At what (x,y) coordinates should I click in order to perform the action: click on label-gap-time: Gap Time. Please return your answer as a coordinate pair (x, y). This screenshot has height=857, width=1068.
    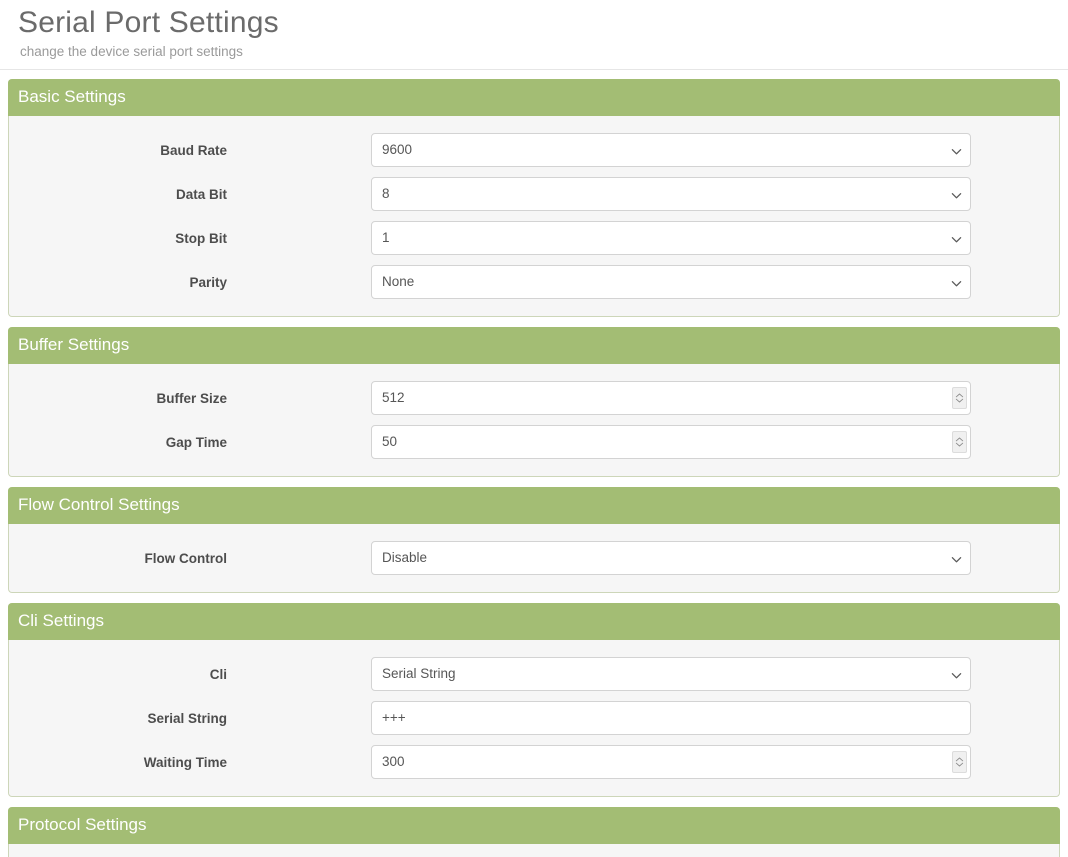
    Looking at the image, I should click on (196, 442).